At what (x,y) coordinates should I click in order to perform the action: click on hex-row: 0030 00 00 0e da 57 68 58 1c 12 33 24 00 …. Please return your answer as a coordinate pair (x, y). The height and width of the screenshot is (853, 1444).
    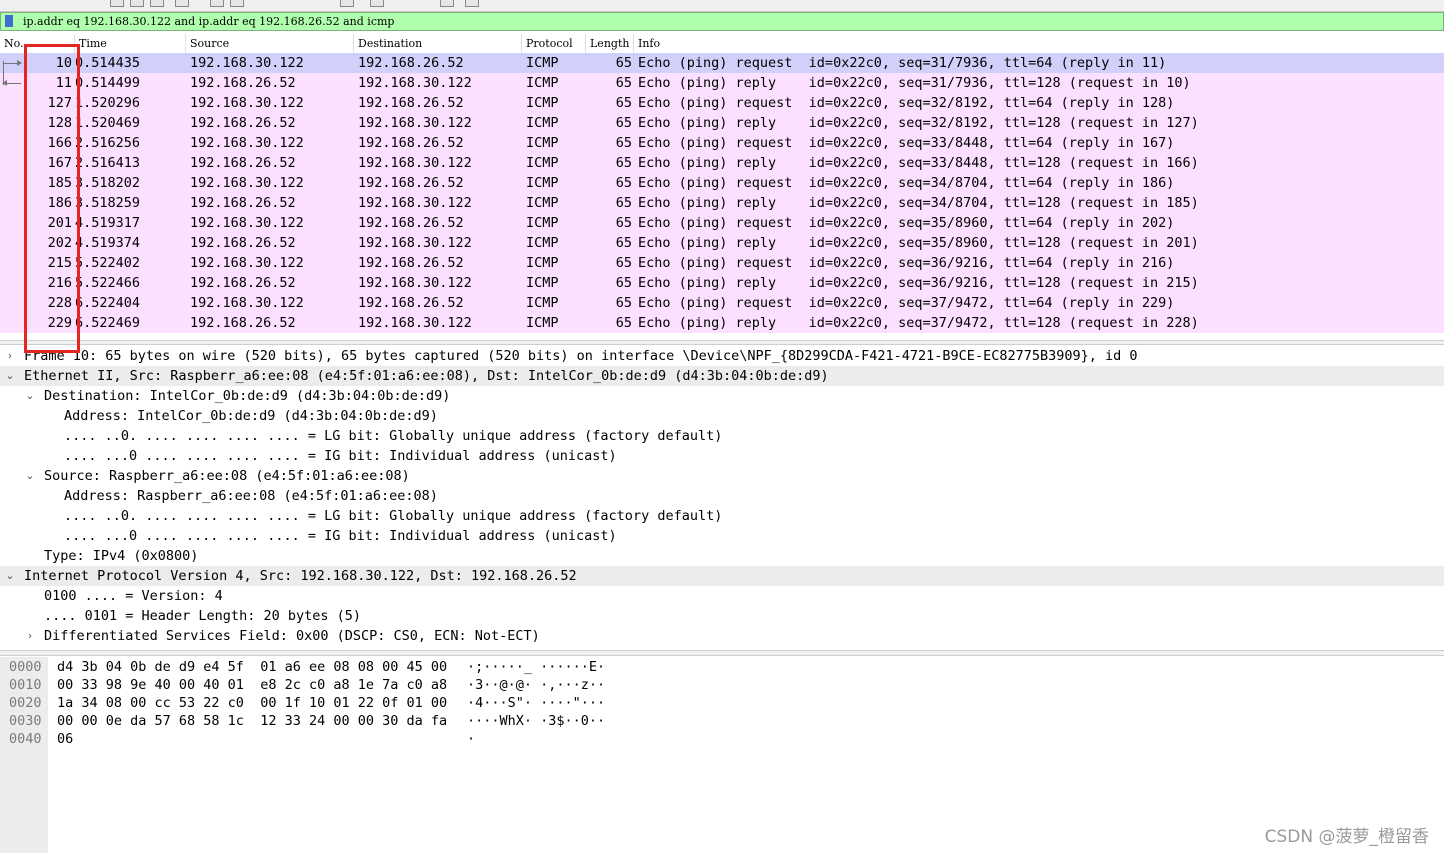
    Looking at the image, I should click on (722, 721).